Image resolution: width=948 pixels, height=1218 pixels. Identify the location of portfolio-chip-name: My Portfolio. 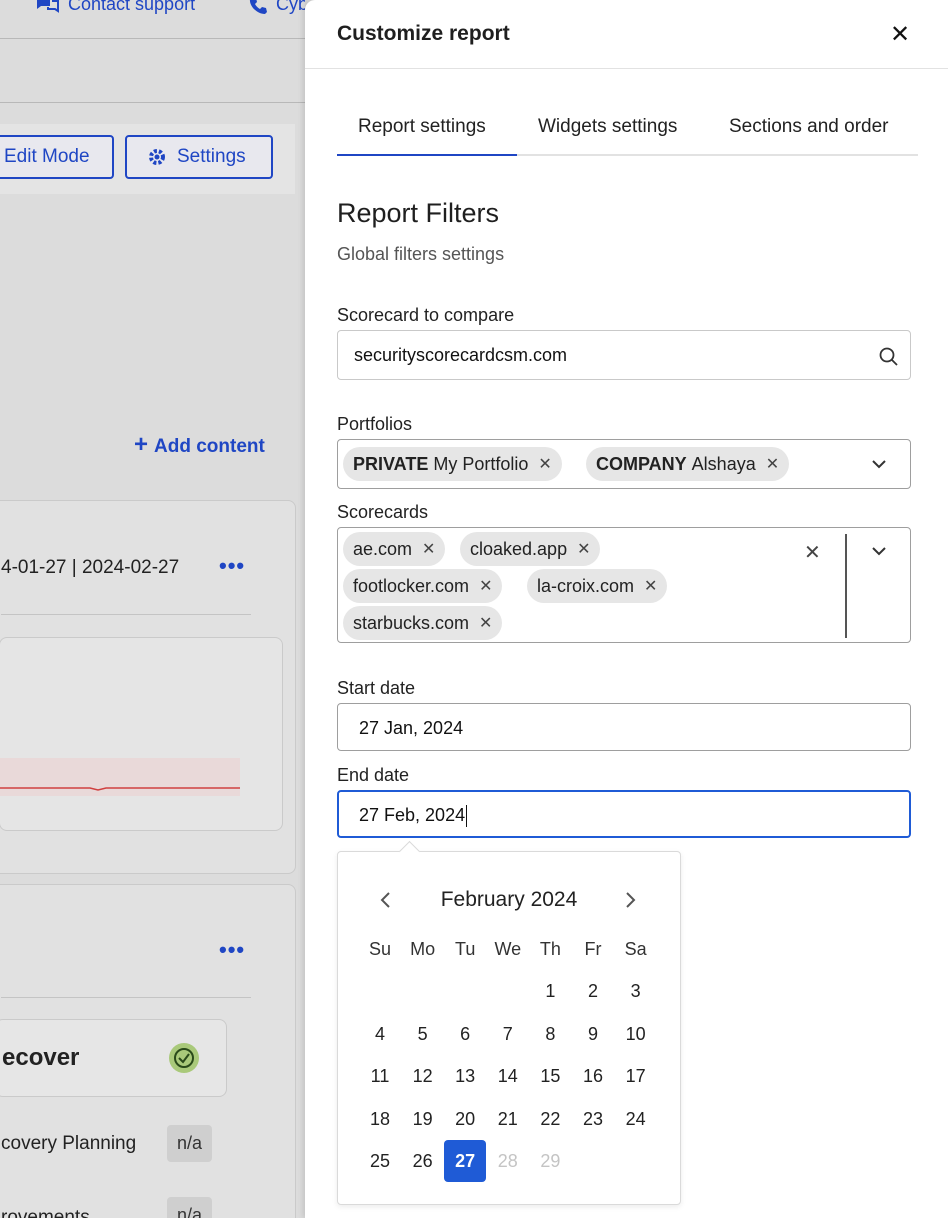
(481, 463).